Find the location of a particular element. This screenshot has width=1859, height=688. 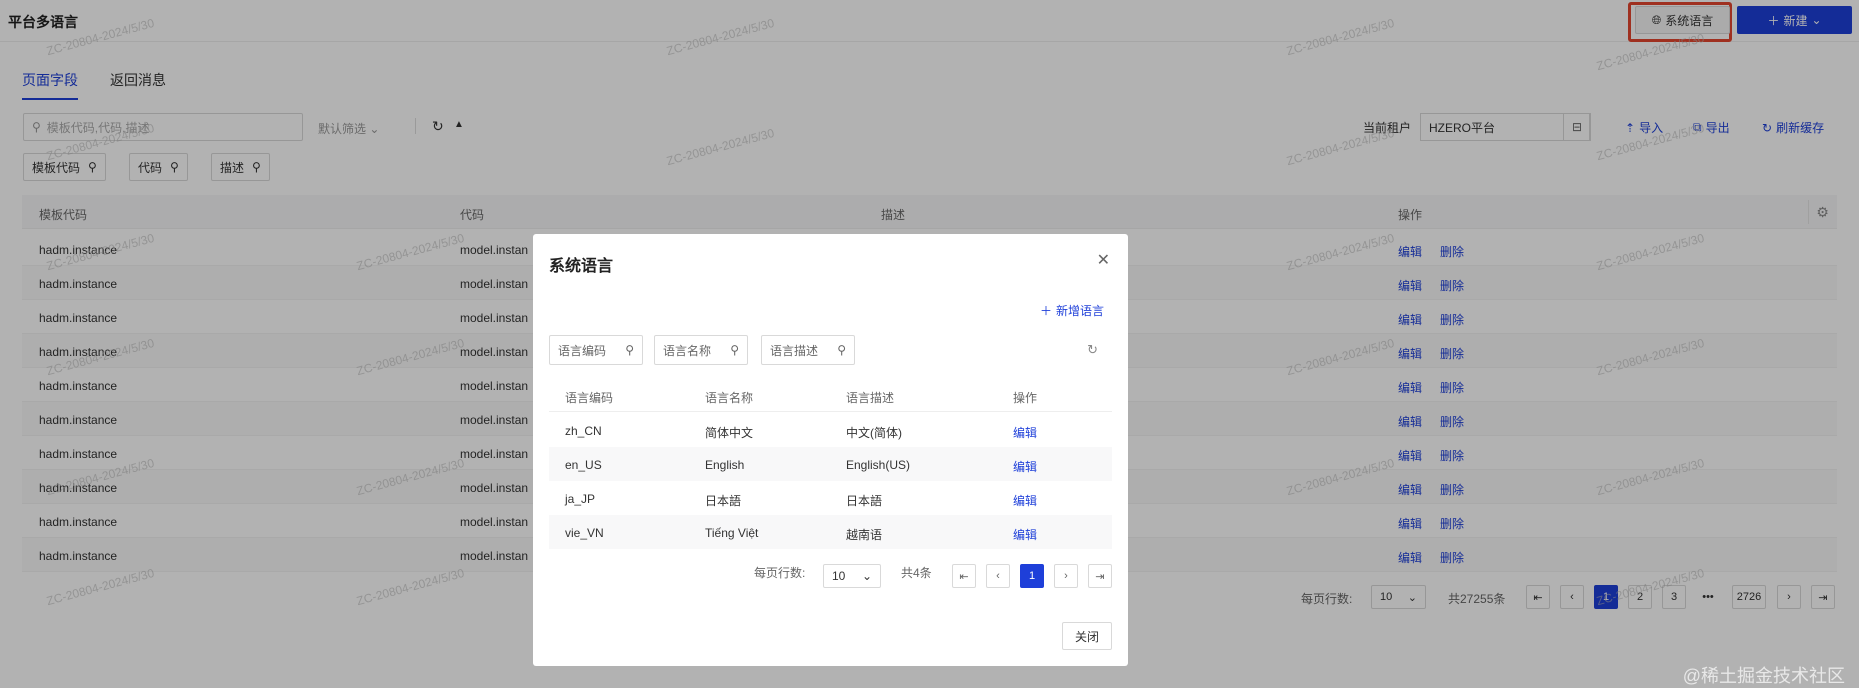

plus-icon: ＋ is located at coordinates (1045, 311).